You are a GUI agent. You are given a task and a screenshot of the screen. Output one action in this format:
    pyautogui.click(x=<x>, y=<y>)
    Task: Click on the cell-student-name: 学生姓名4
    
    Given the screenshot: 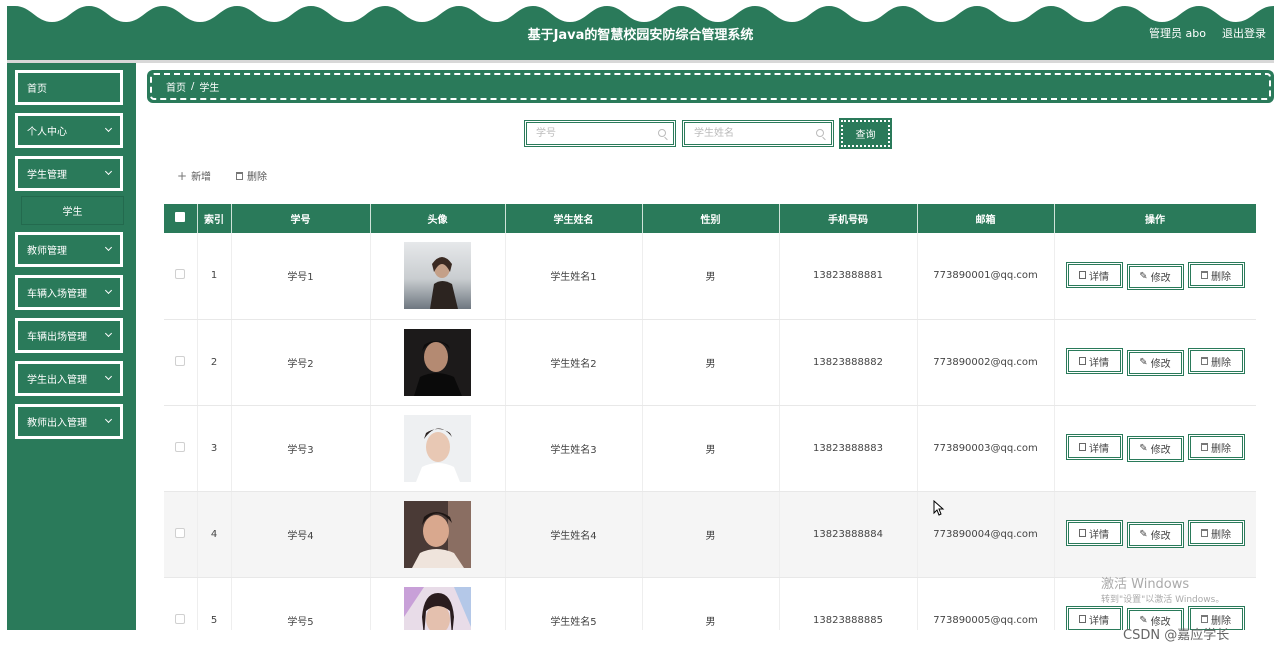 What is the action you would take?
    pyautogui.click(x=574, y=534)
    